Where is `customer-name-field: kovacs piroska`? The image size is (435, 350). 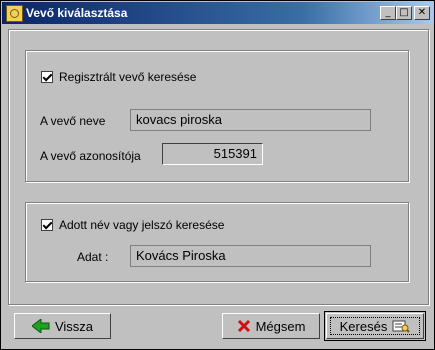 customer-name-field: kovacs piroska is located at coordinates (250, 120).